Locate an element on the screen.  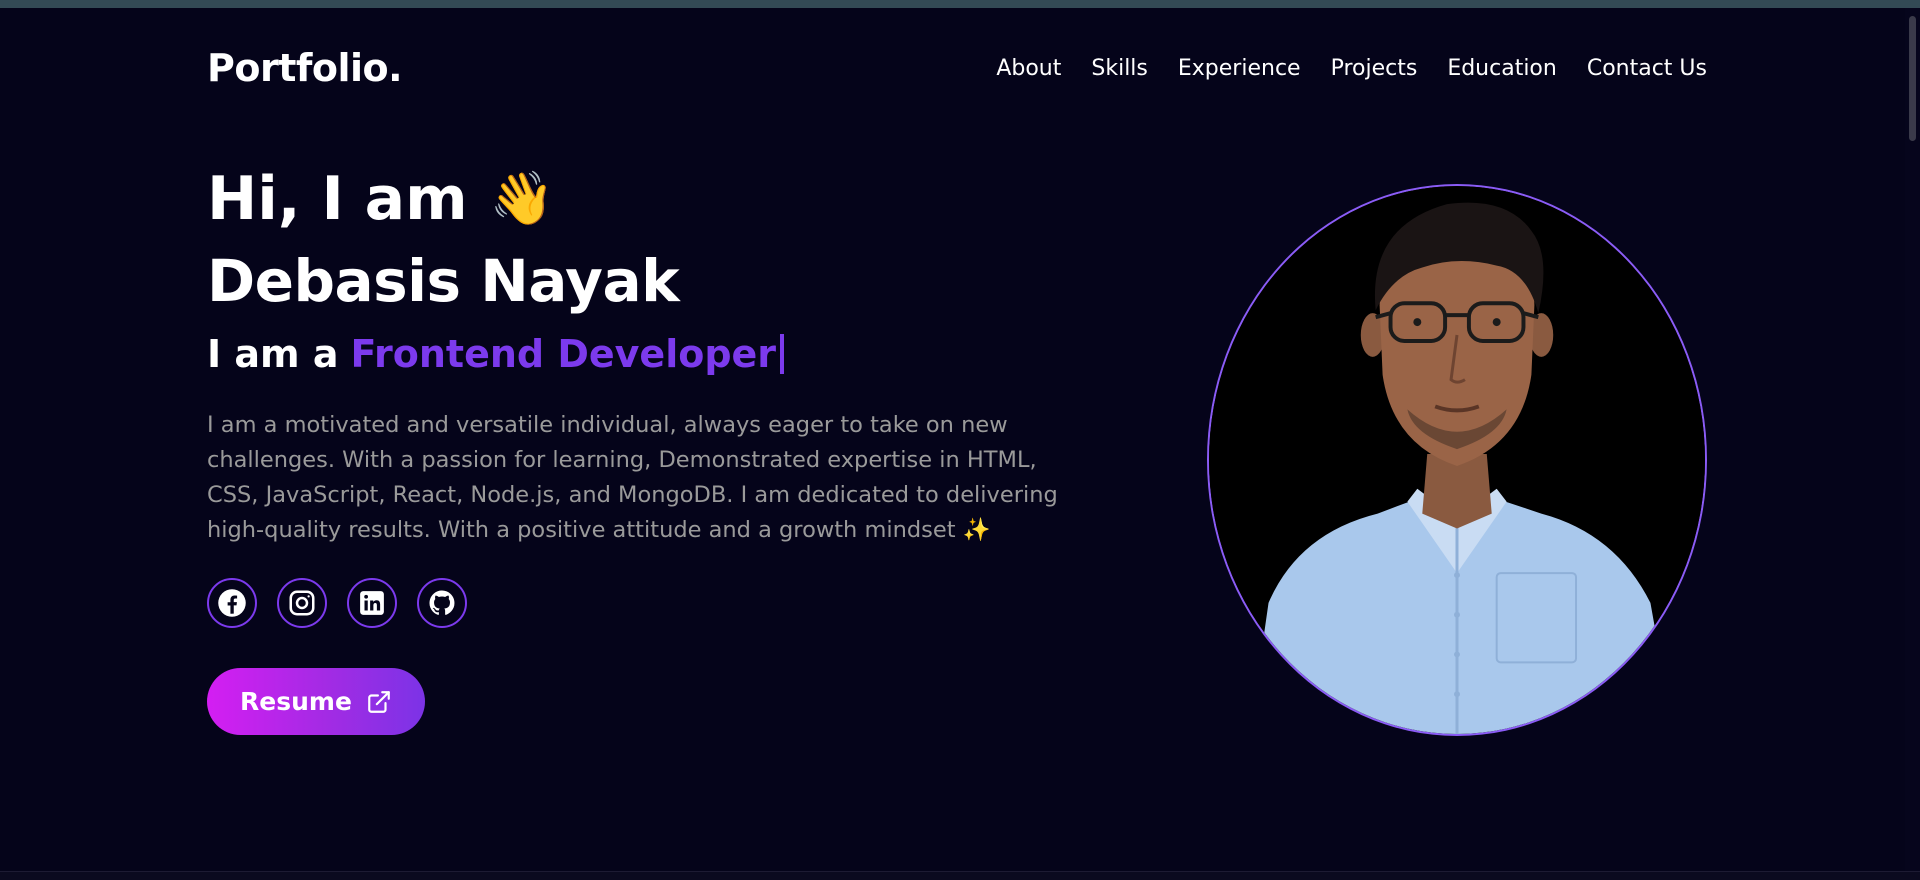
nav-contact-us: Contact Us is located at coordinates (1647, 68).